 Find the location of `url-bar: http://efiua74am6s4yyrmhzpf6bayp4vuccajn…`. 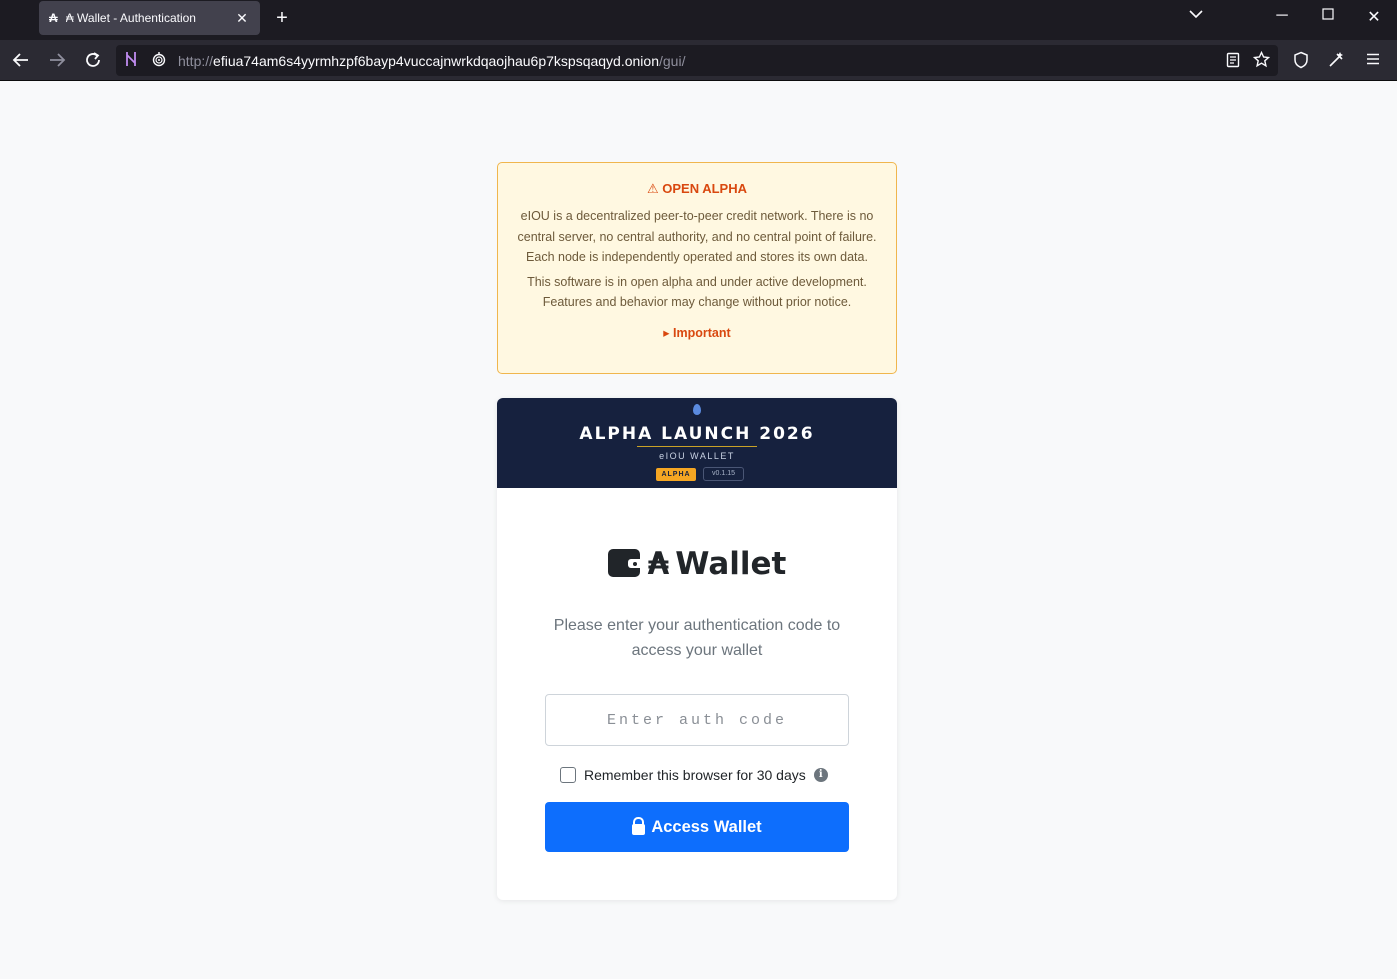

url-bar: http://efiua74am6s4yyrmhzpf6bayp4vuccajn… is located at coordinates (697, 60).